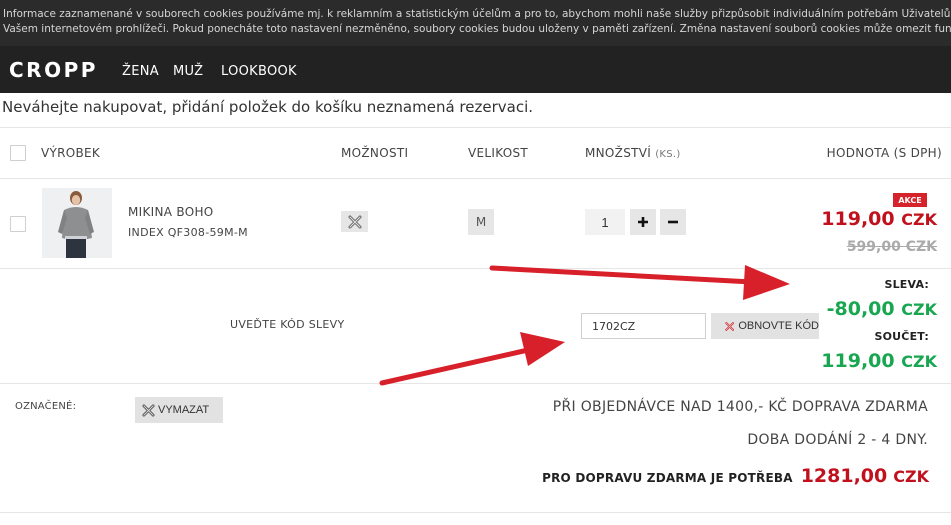 The image size is (951, 525). Describe the element at coordinates (901, 336) in the screenshot. I see `total-label: SOUČET:` at that location.